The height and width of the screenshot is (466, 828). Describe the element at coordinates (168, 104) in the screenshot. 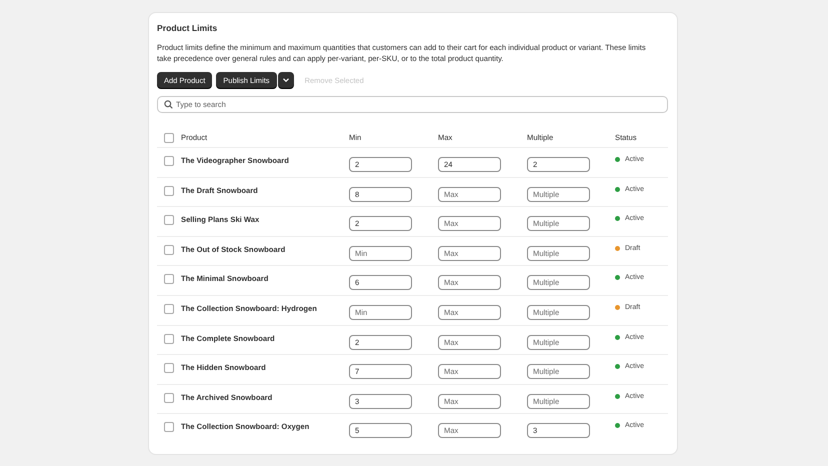

I see `search-icon` at that location.